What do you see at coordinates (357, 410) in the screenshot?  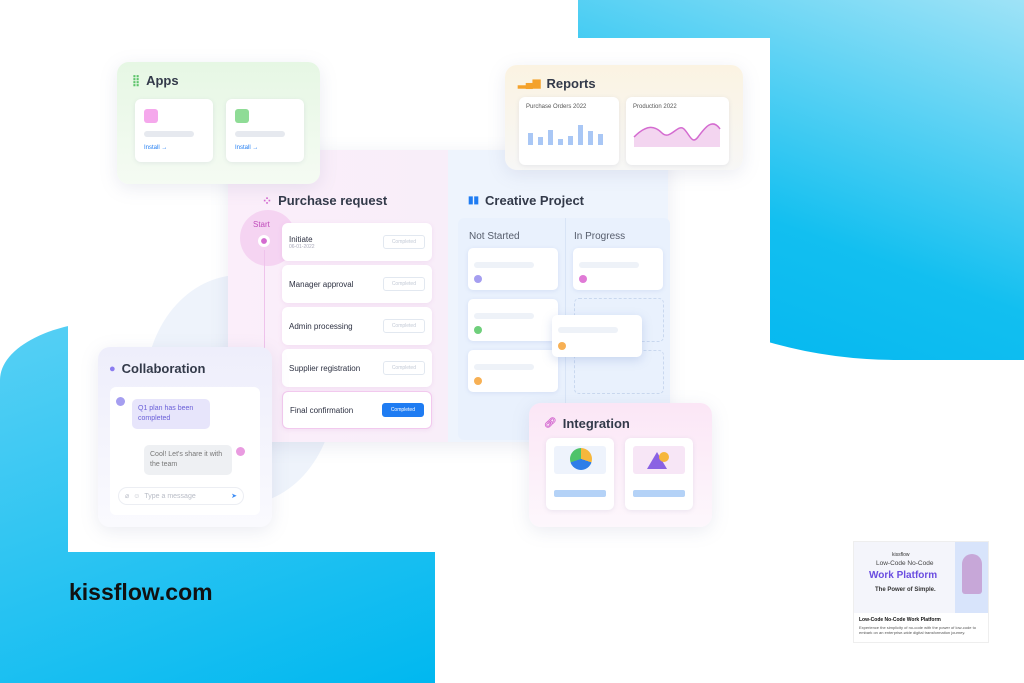 I see `step-final-confirmation: Final confirmation Completed` at bounding box center [357, 410].